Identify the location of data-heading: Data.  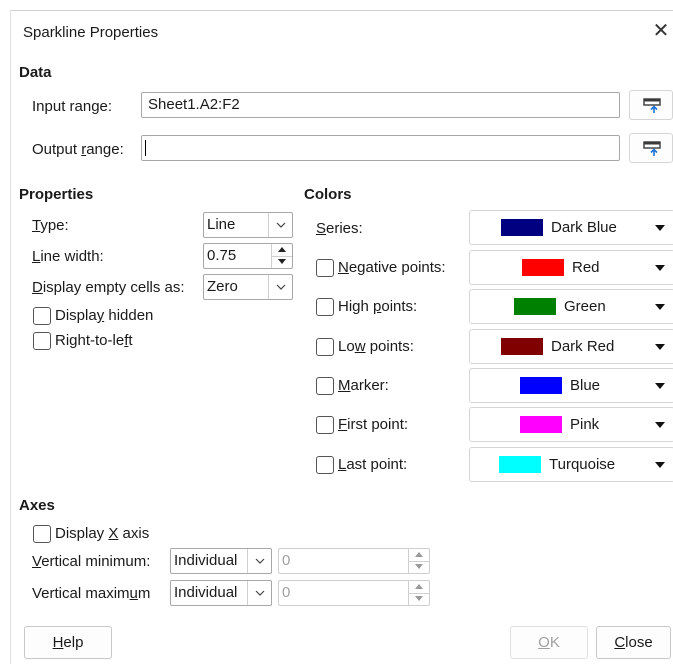
(35, 72).